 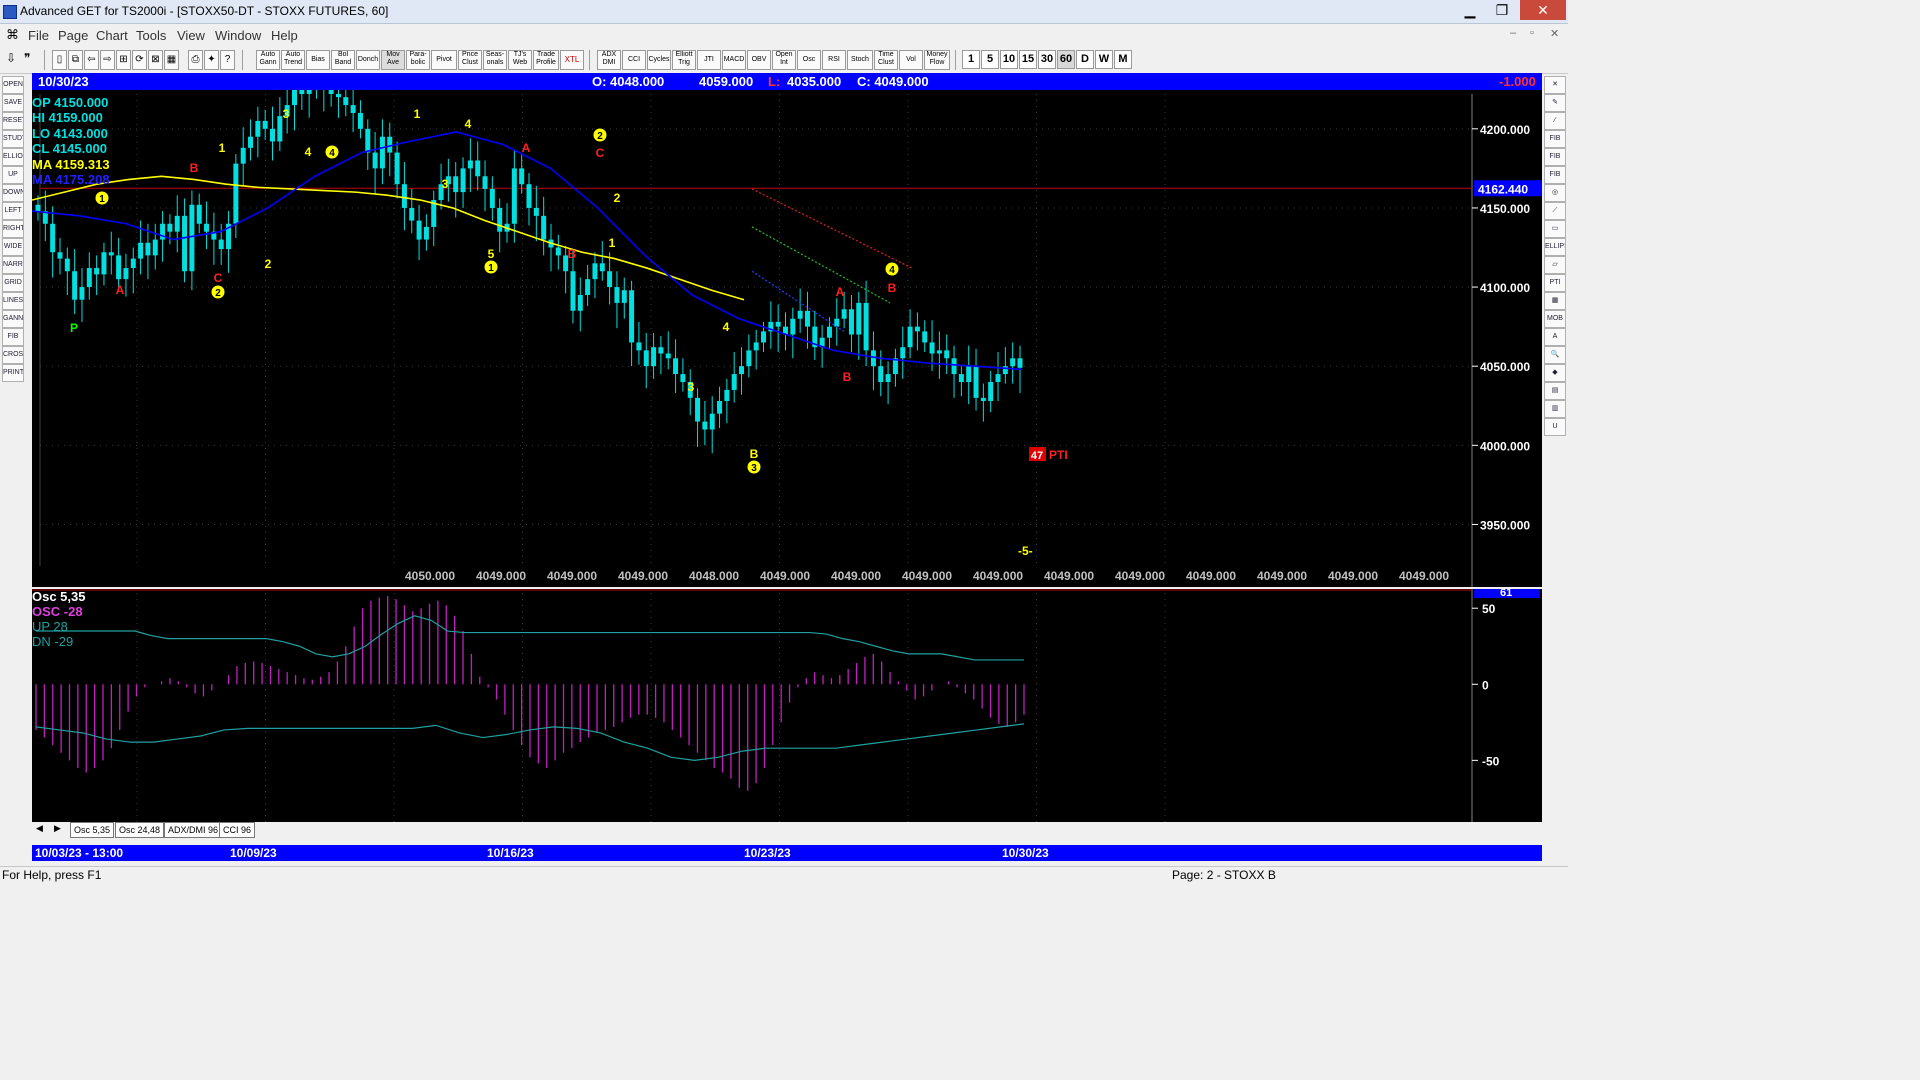 I want to click on study-stoch: Stoch, so click(x=860, y=60).